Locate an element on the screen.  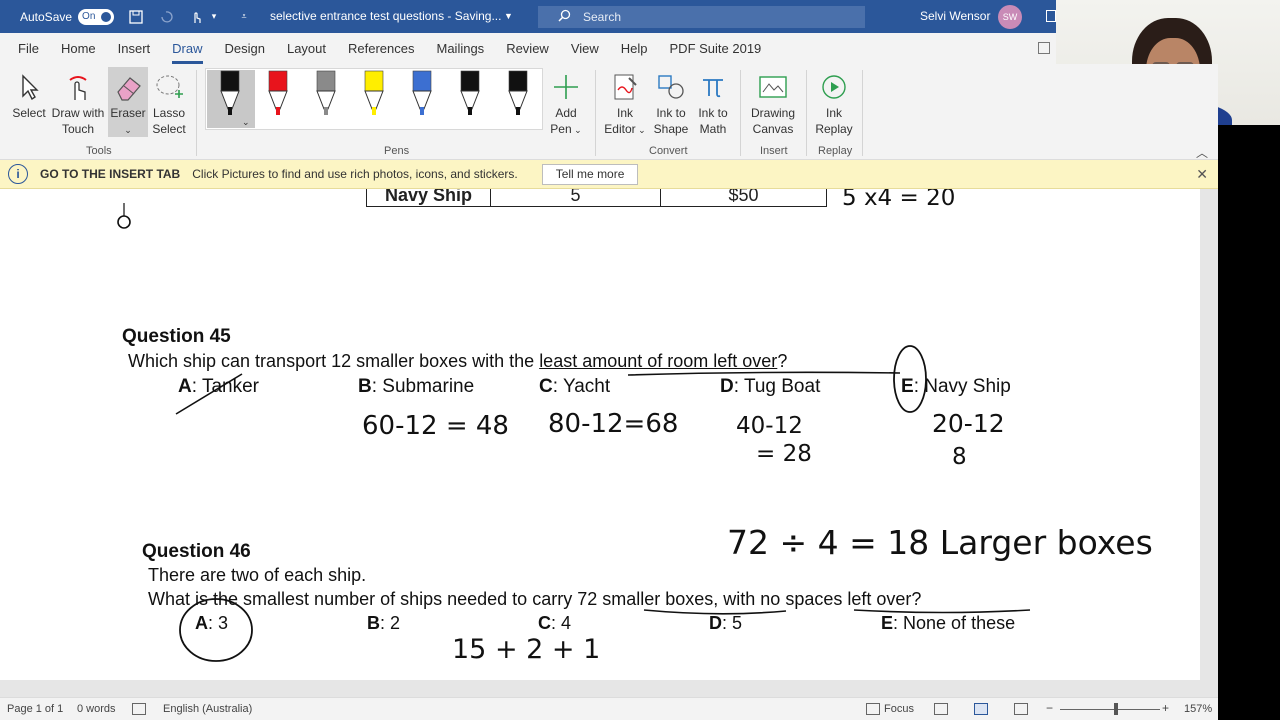
tell-me-more-button: Tell me more is located at coordinates (590, 174).